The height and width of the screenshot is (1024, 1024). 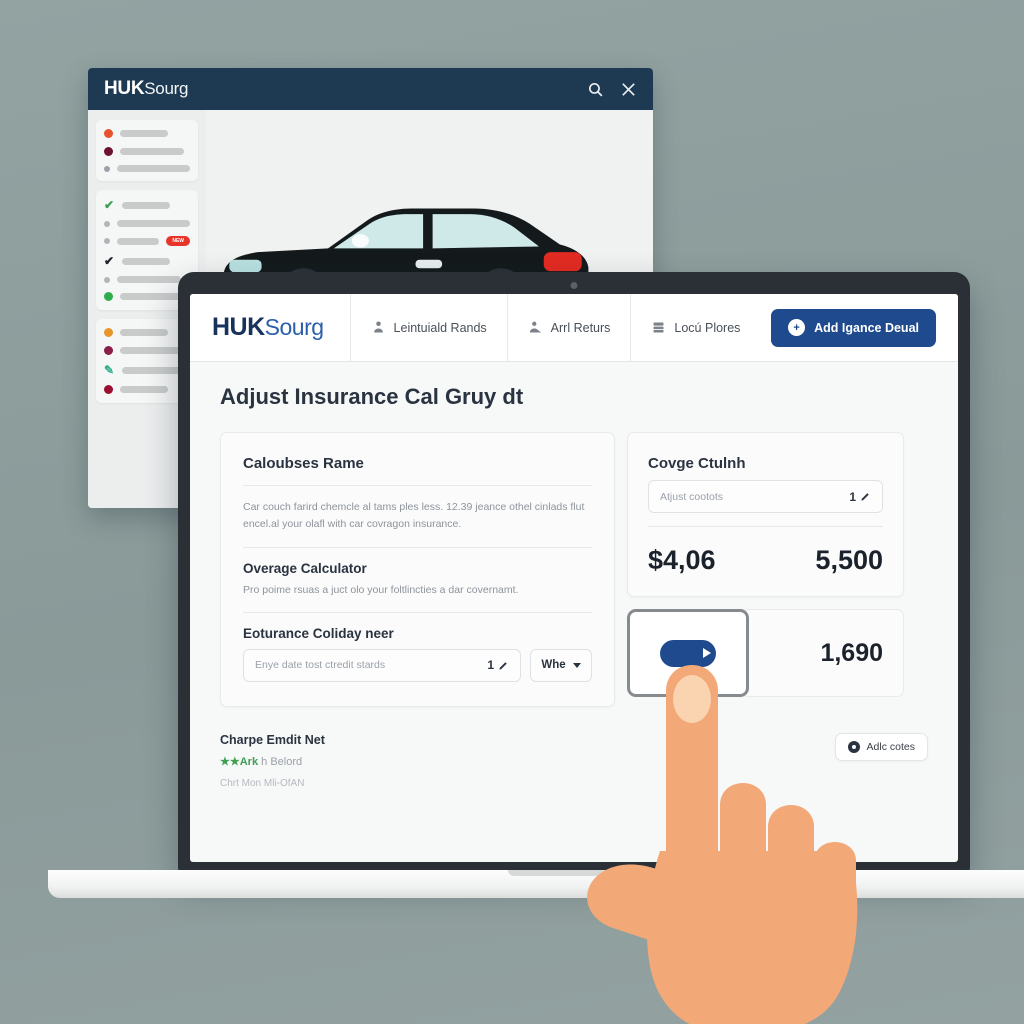 What do you see at coordinates (370, 89) in the screenshot?
I see `back-window-titlebar: HUKSourg` at bounding box center [370, 89].